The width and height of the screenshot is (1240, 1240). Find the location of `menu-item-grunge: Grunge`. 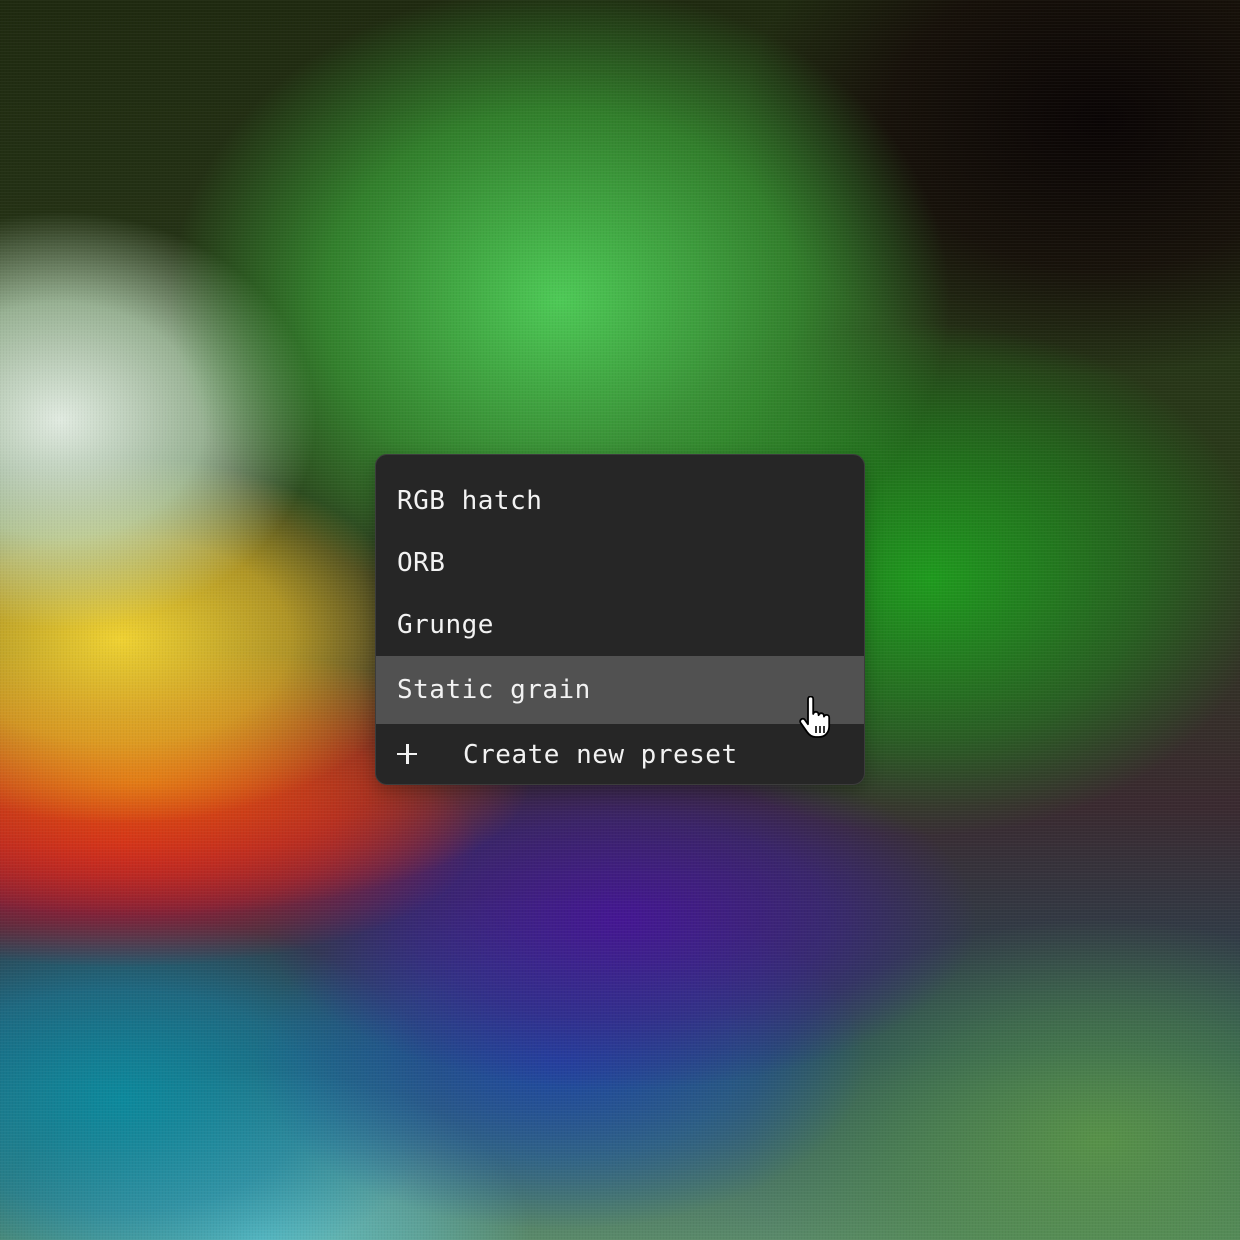

menu-item-grunge: Grunge is located at coordinates (620, 625).